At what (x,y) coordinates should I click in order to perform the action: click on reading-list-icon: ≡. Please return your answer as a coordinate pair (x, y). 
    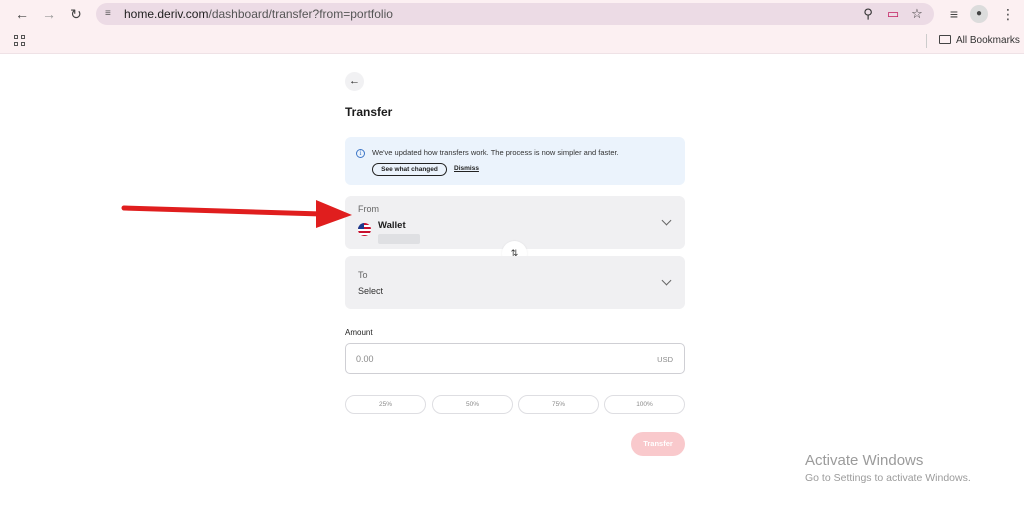
    Looking at the image, I should click on (954, 14).